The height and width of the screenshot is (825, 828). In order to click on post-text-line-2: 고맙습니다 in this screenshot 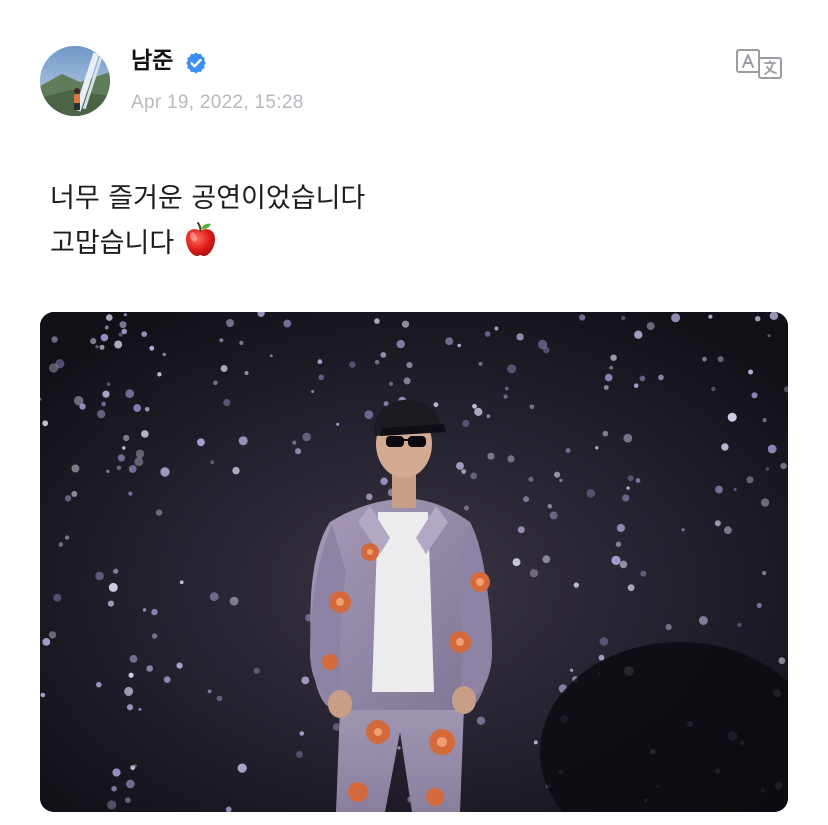, I will do `click(207, 243)`.